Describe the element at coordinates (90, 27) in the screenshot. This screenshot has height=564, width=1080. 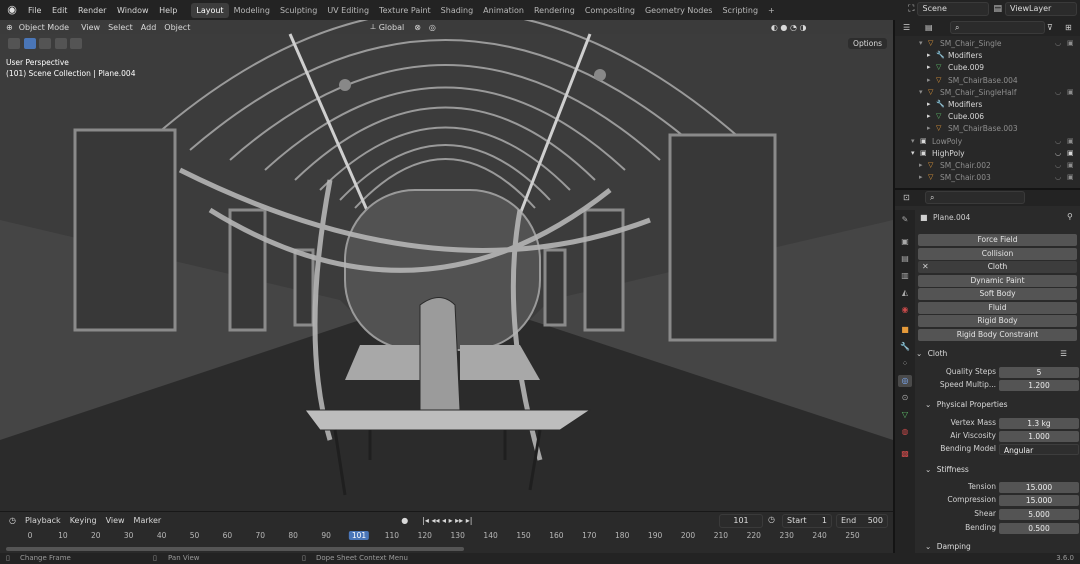
I see `view-menu: View` at that location.